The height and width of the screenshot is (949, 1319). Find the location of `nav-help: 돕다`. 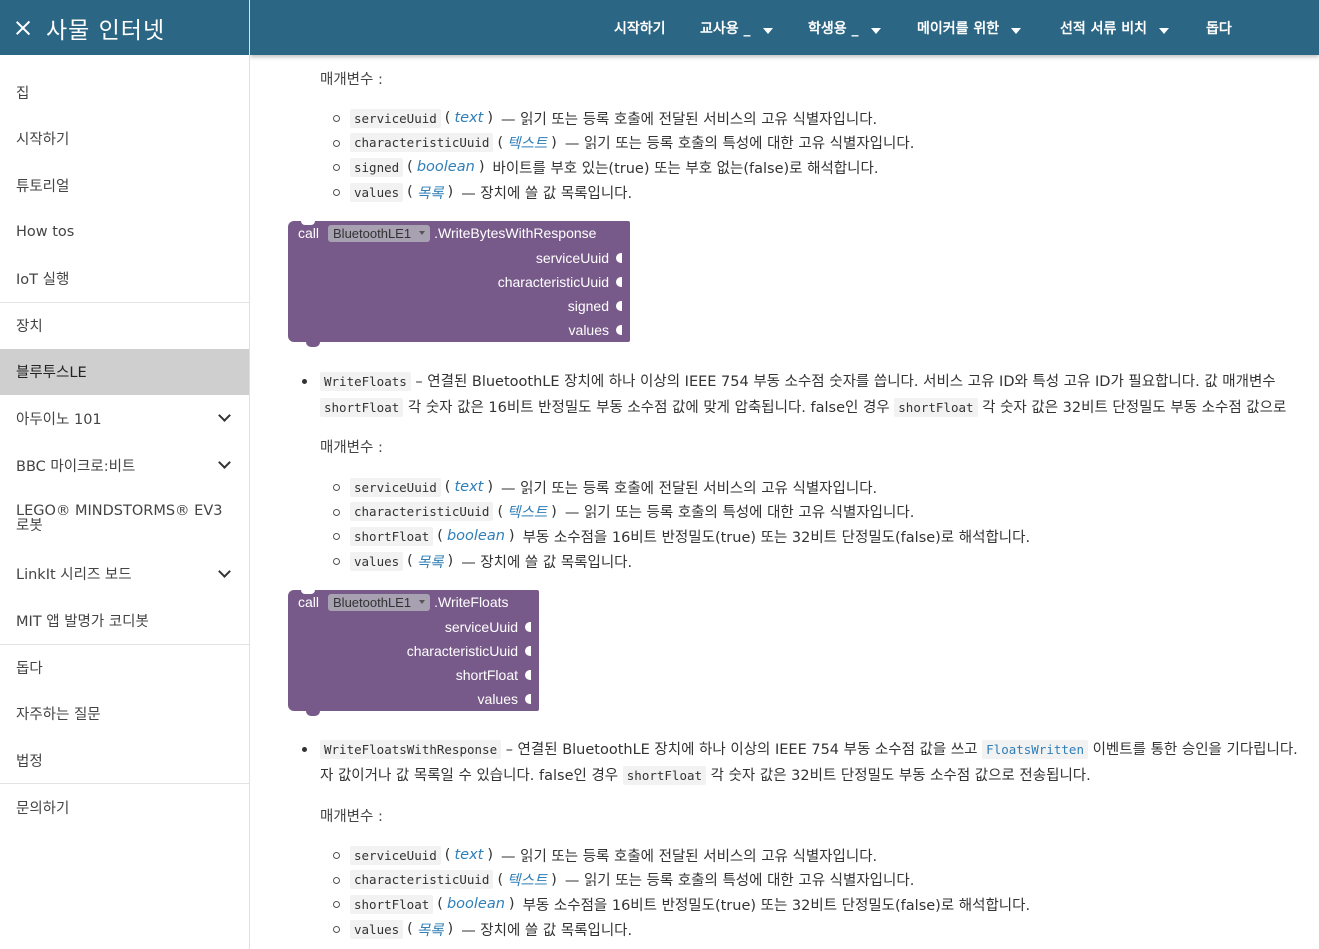

nav-help: 돕다 is located at coordinates (1219, 27).